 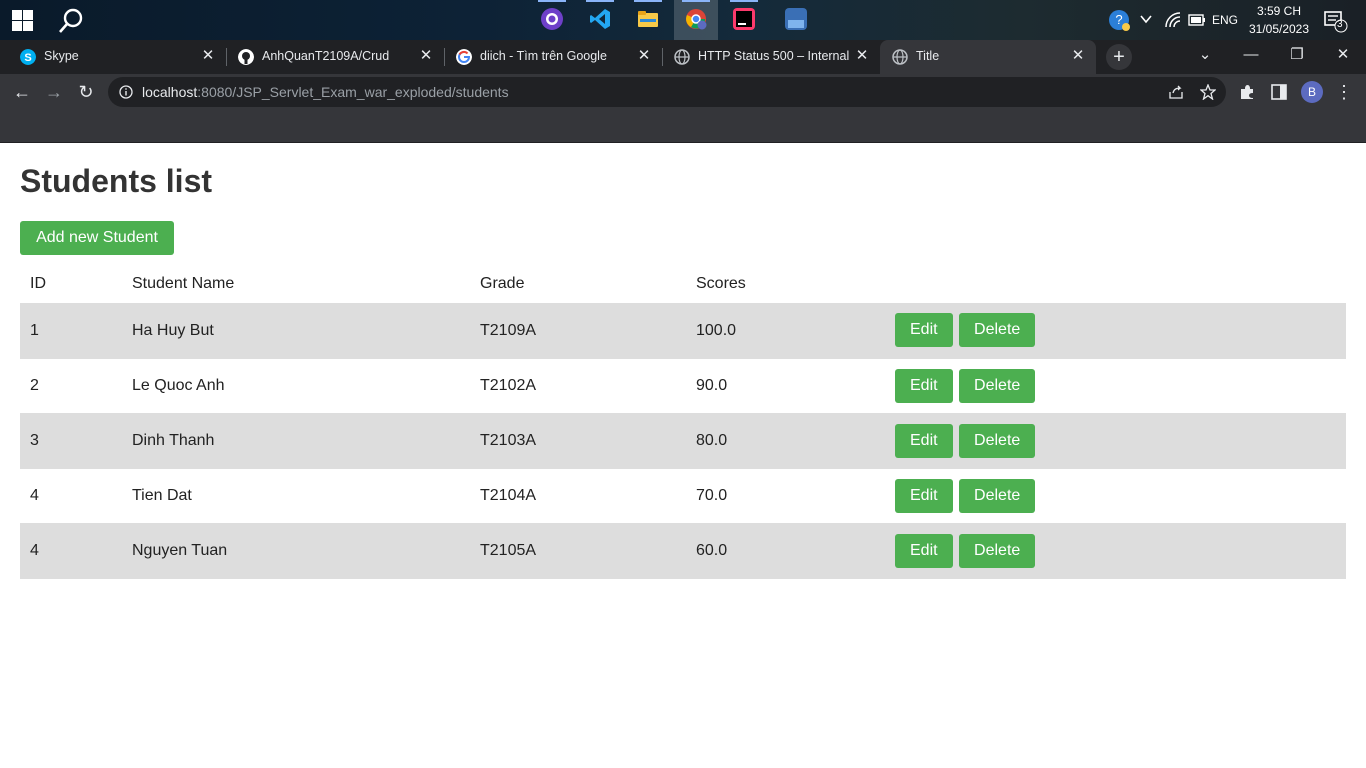 I want to click on minimize-icon: —, so click(x=1251, y=55).